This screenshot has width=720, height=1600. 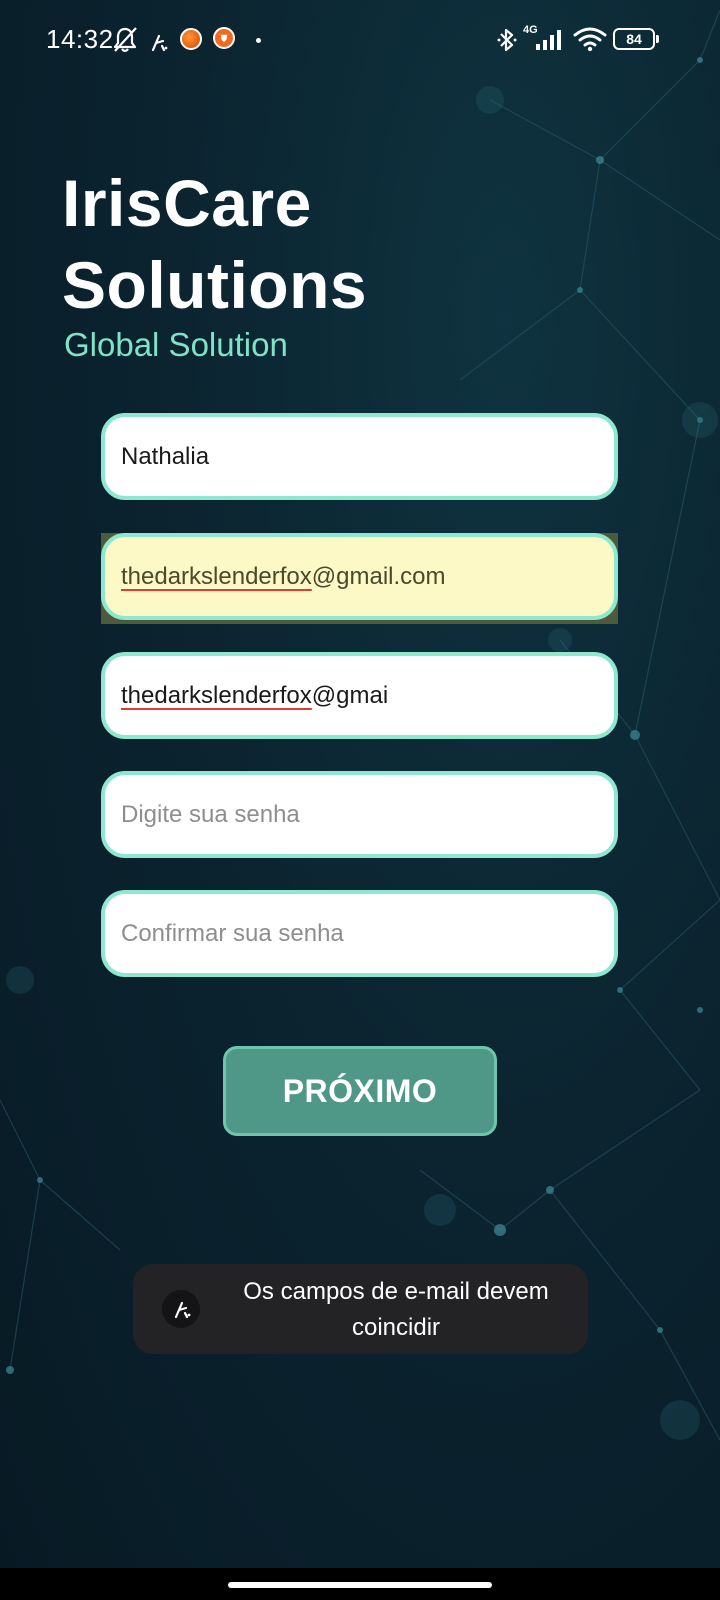 I want to click on battery-level: 84, so click(x=634, y=39).